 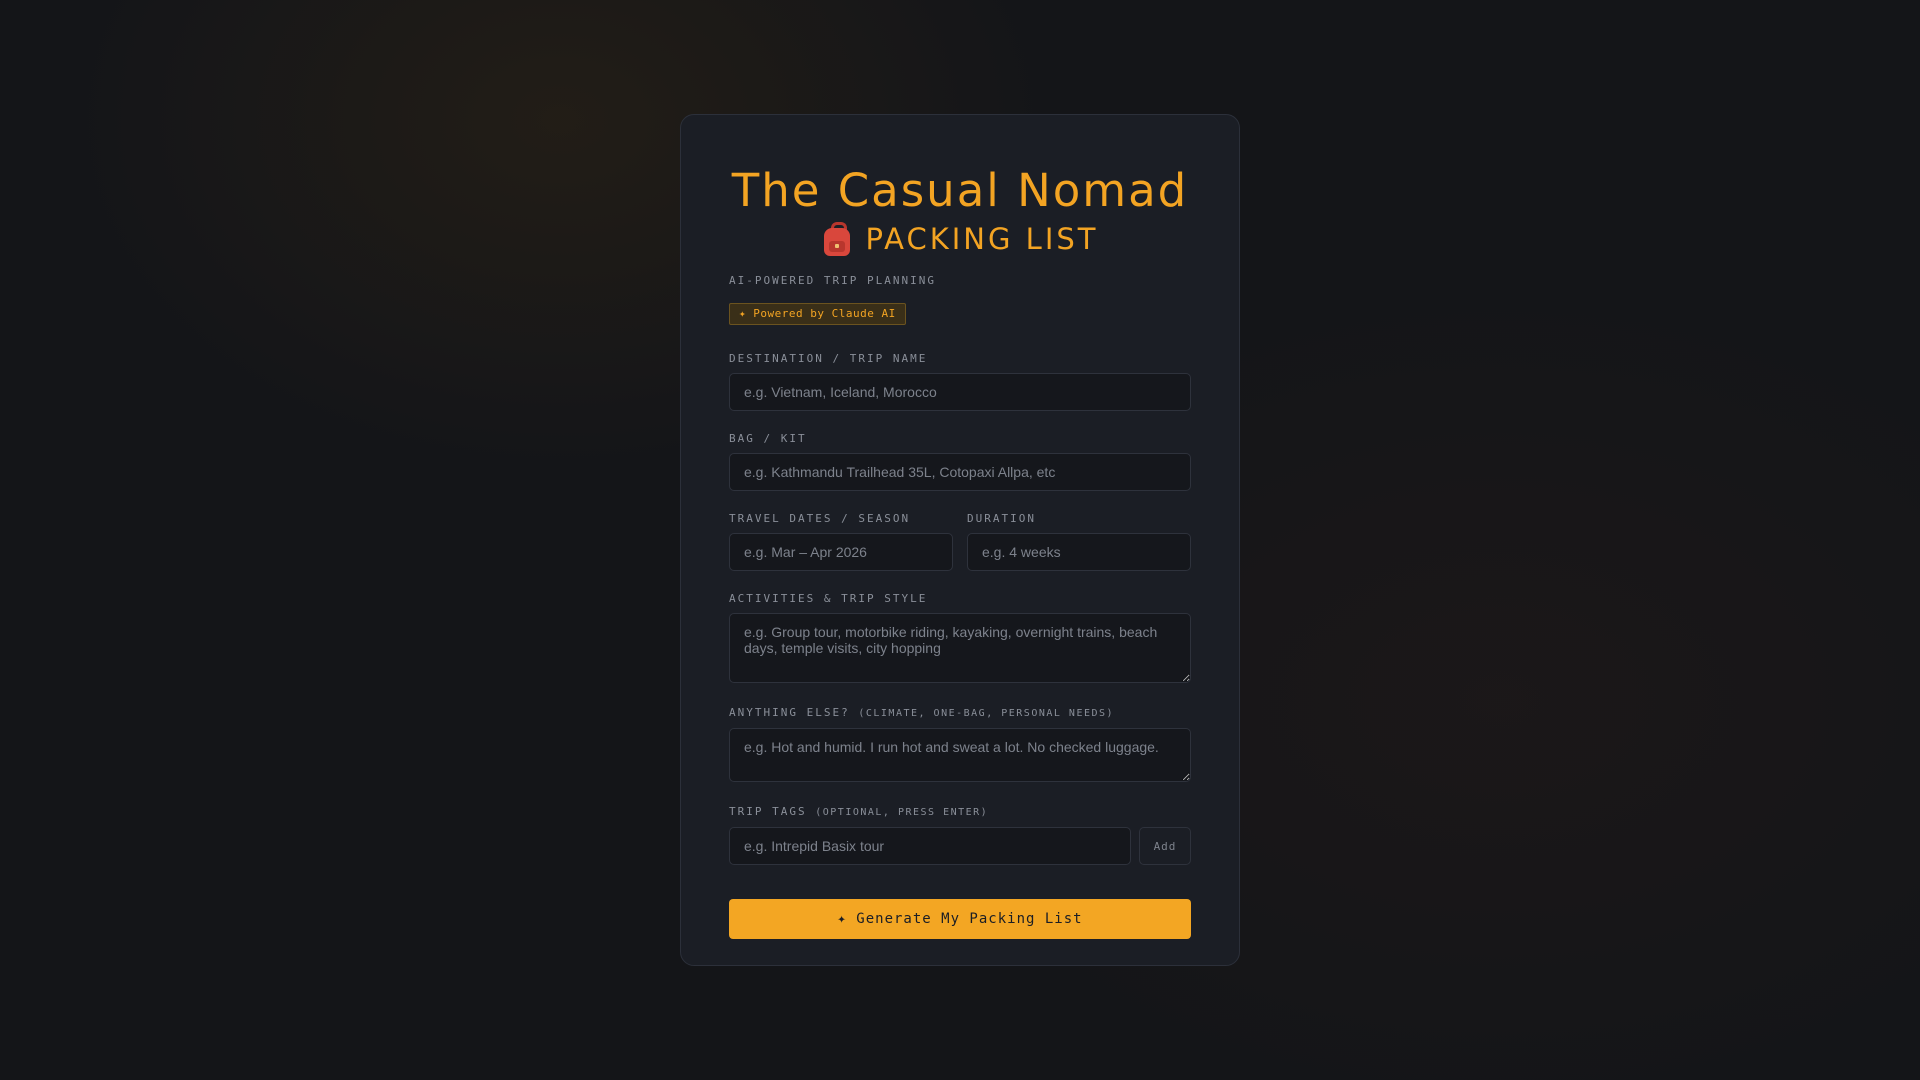 I want to click on tags-label-hint: (OPTIONAL, PRESS ENTER), so click(x=902, y=812).